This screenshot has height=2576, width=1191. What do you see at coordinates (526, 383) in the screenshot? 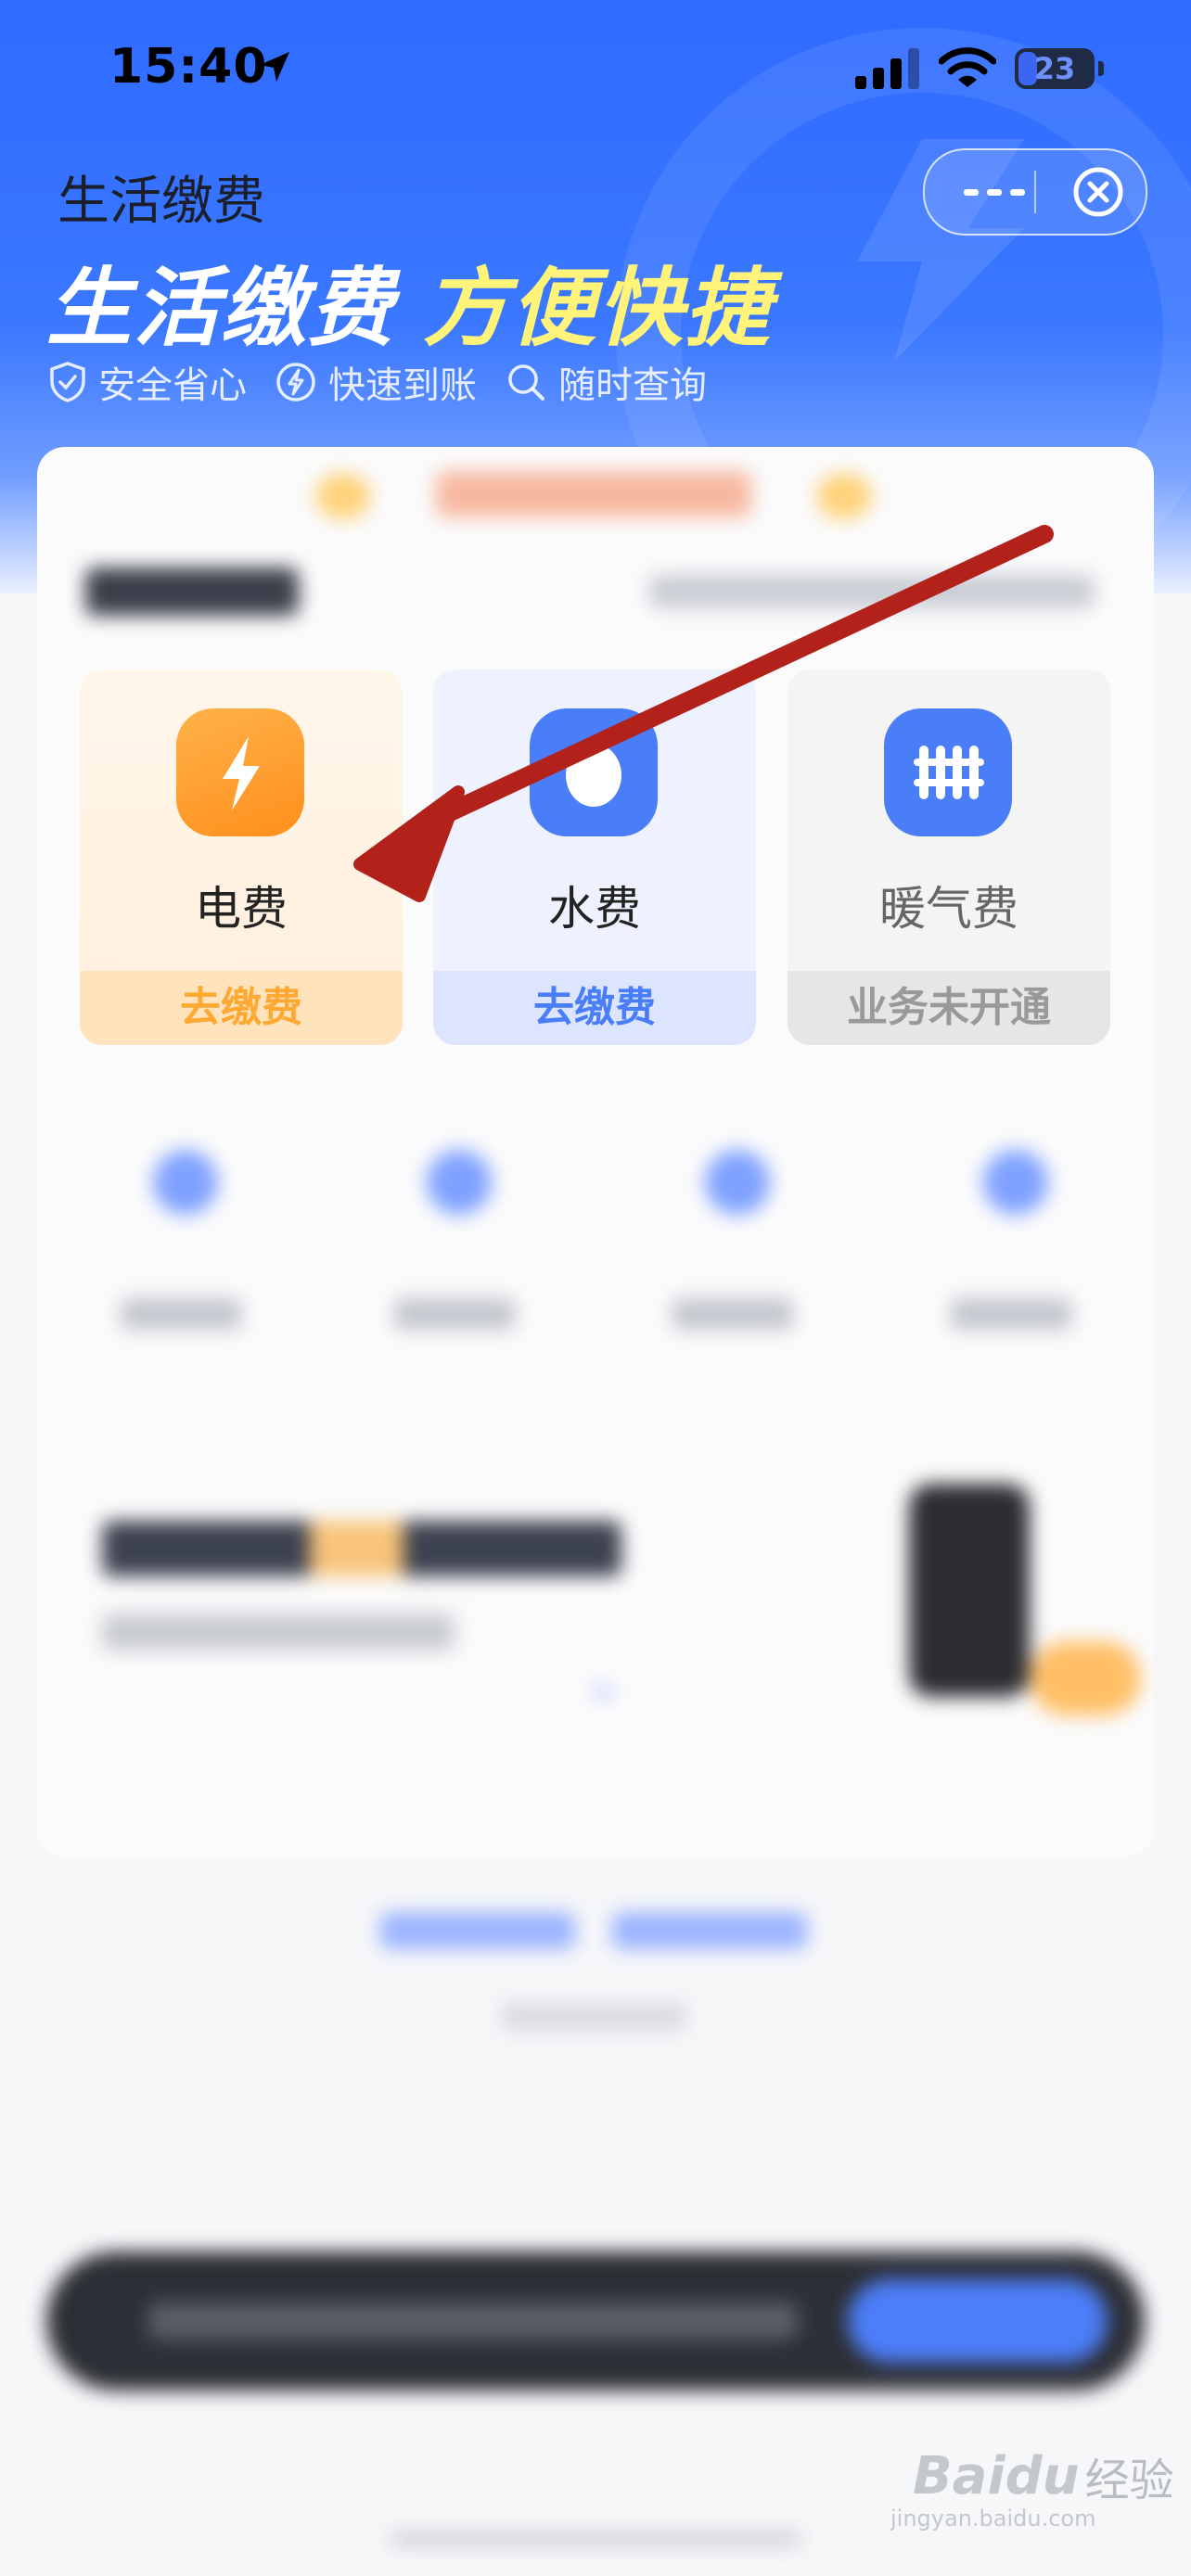
I see `search-icon` at bounding box center [526, 383].